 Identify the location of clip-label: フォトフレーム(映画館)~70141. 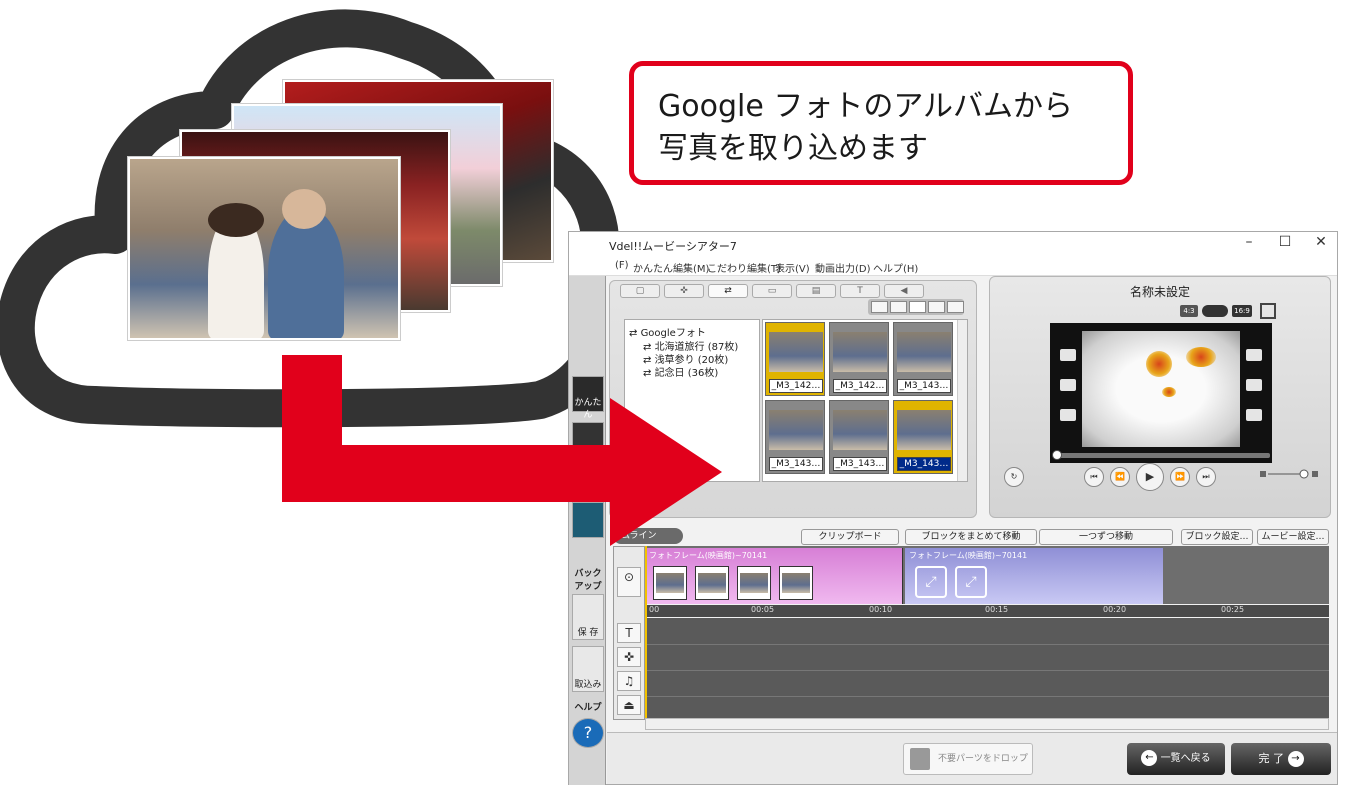
(708, 555).